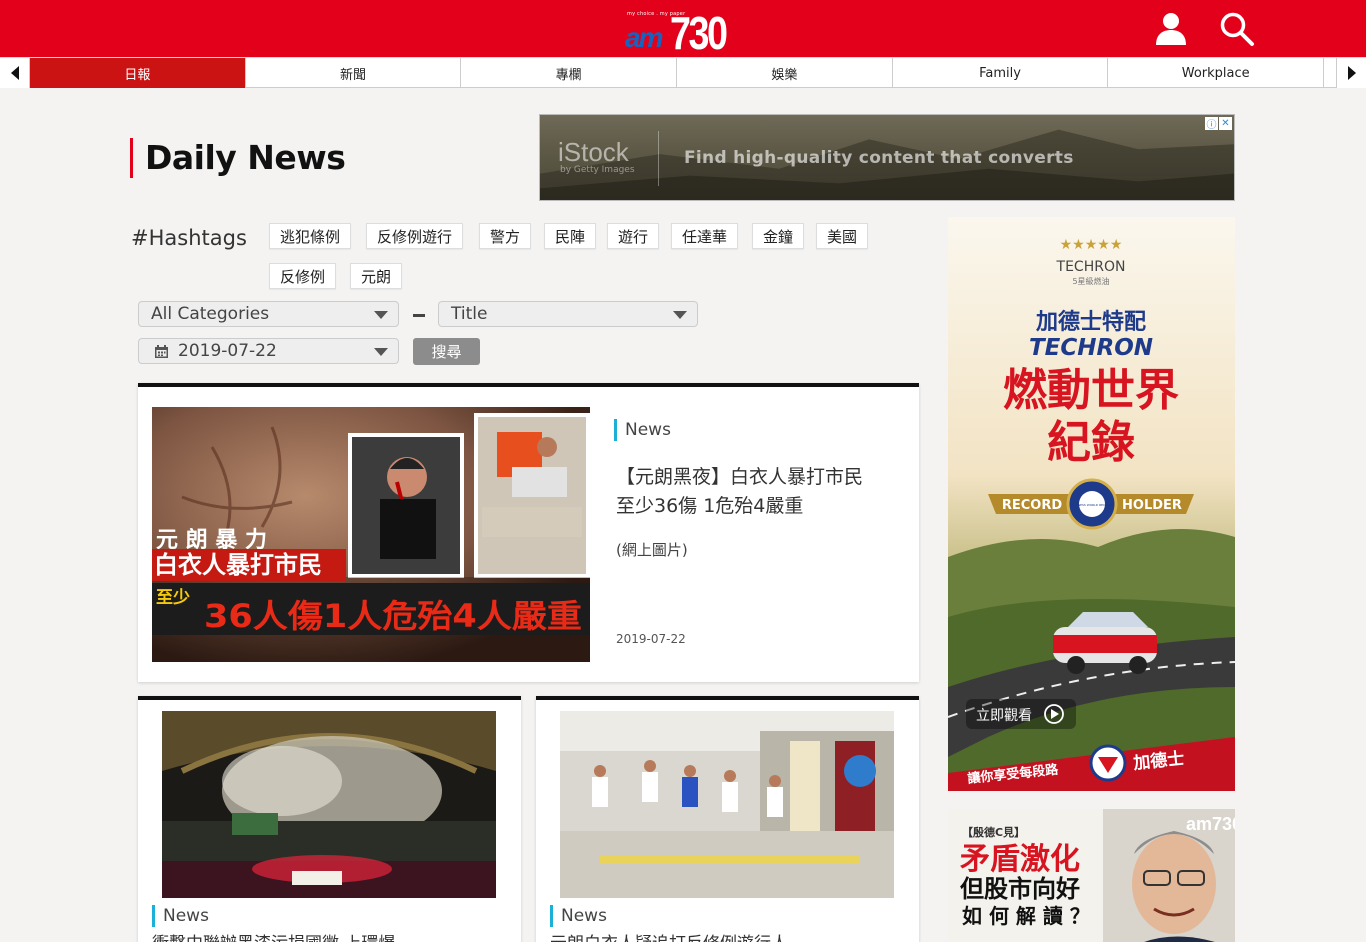 The width and height of the screenshot is (1366, 942). What do you see at coordinates (658, 158) in the screenshot?
I see `banner-ad-divider` at bounding box center [658, 158].